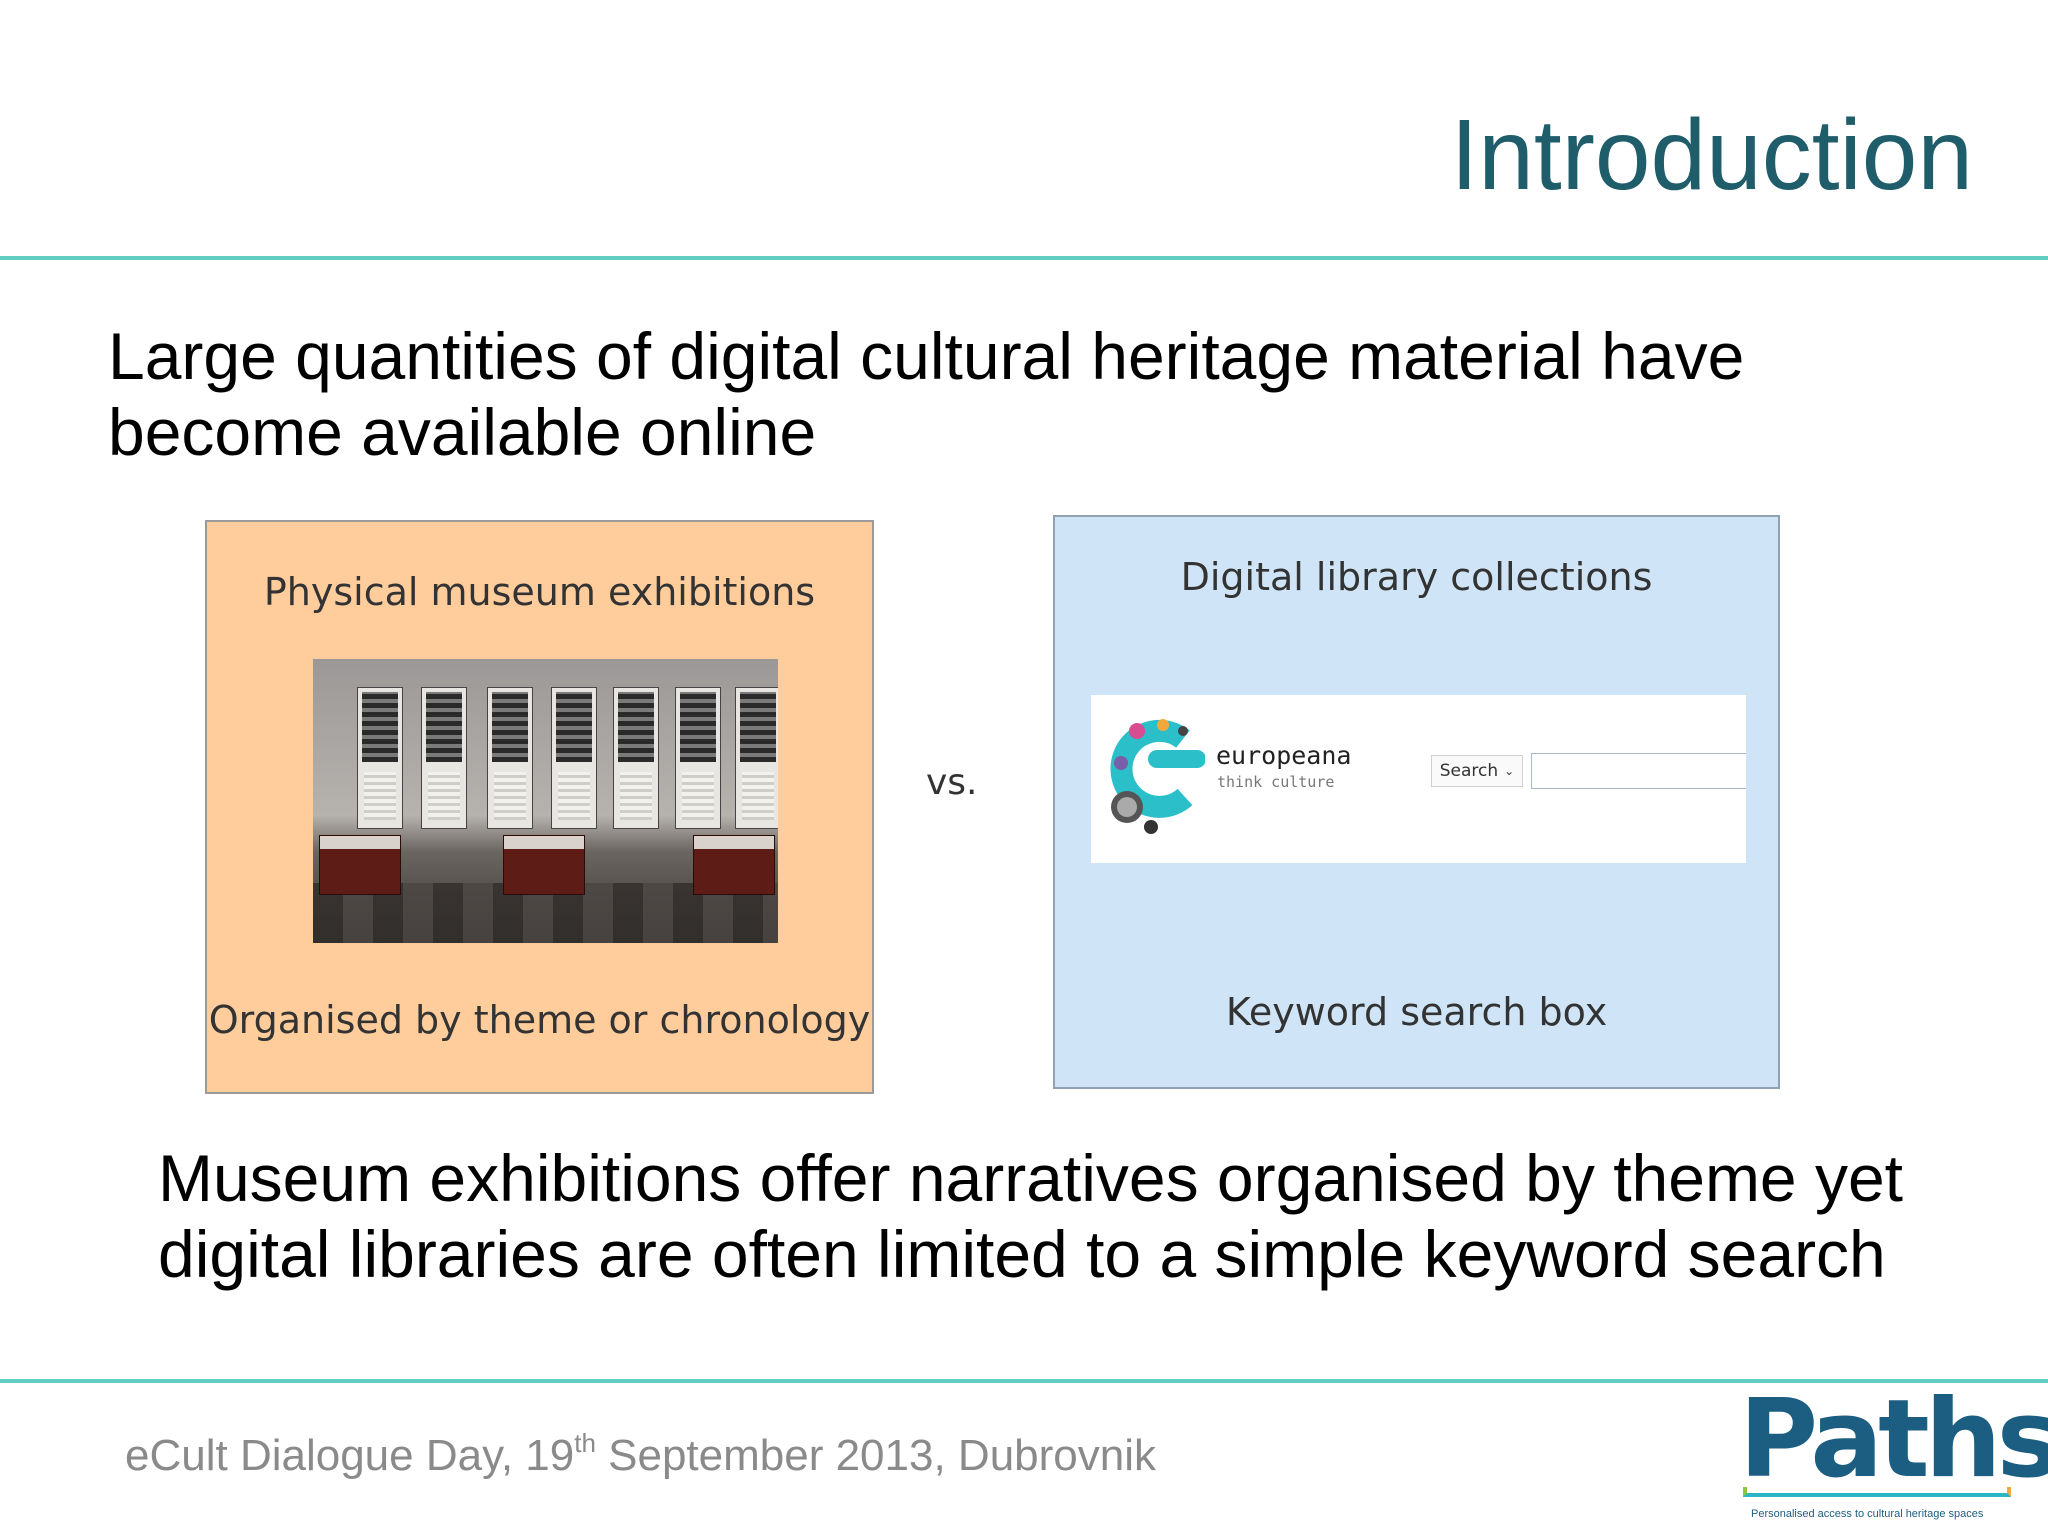 The image size is (2048, 1536). Describe the element at coordinates (952, 782) in the screenshot. I see `versus-label: vs.` at that location.